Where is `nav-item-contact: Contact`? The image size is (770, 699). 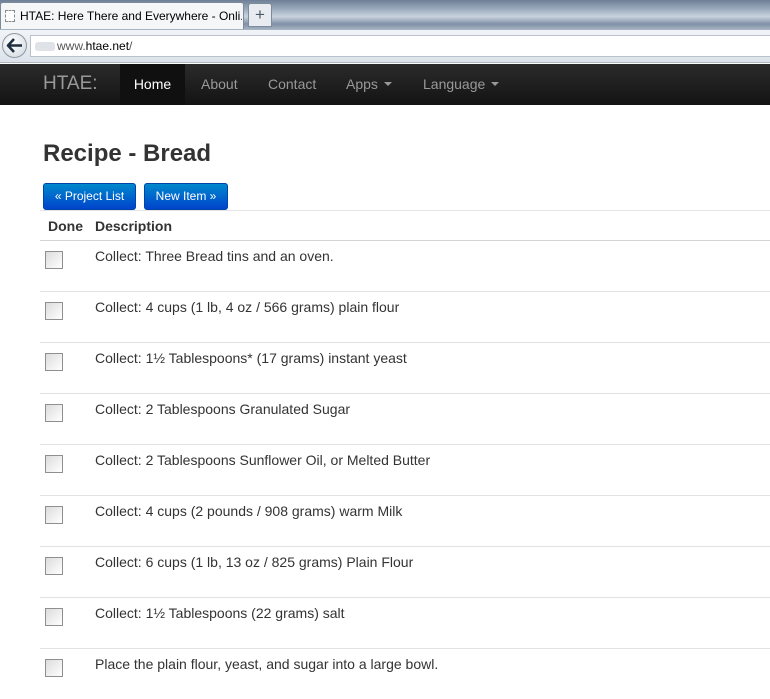 nav-item-contact: Contact is located at coordinates (292, 84).